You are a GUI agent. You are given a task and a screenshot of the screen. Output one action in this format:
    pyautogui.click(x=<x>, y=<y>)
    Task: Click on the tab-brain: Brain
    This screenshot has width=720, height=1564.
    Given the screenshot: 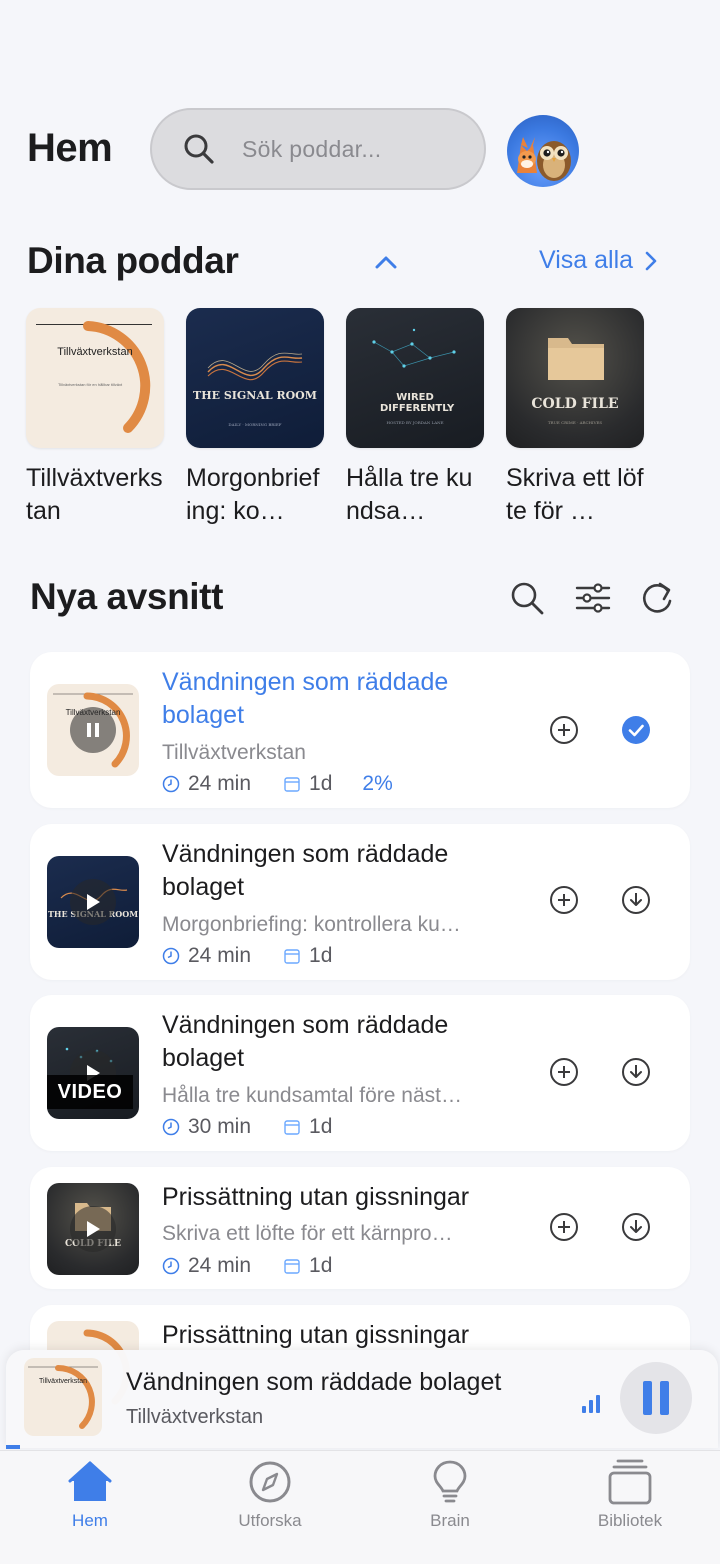 What is the action you would take?
    pyautogui.click(x=450, y=1495)
    